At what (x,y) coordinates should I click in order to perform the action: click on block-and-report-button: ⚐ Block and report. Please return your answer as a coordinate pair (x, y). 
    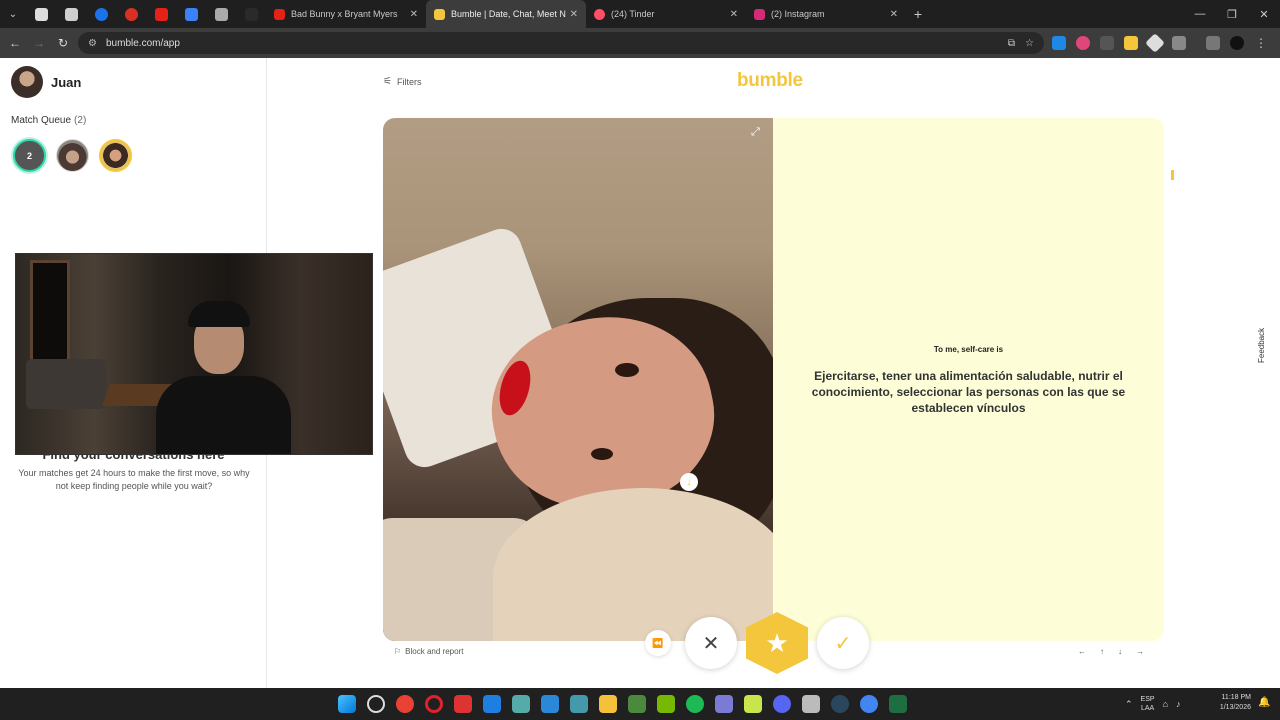
    Looking at the image, I should click on (428, 651).